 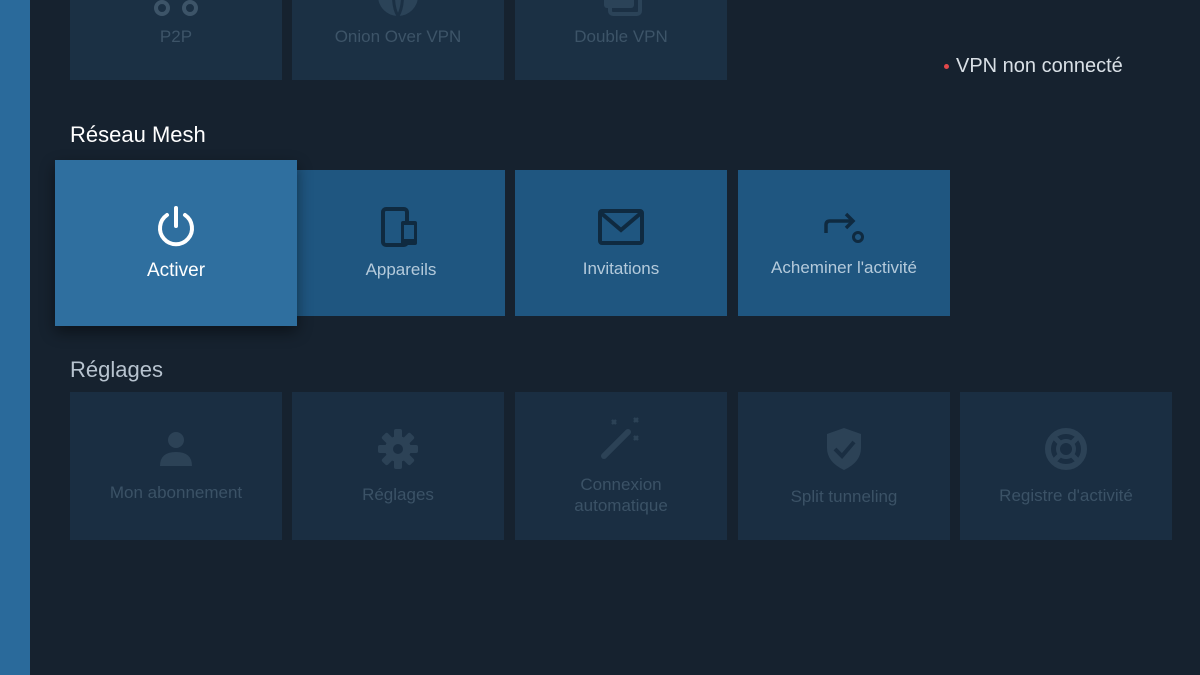 What do you see at coordinates (401, 269) in the screenshot?
I see `tile-label: Appareils` at bounding box center [401, 269].